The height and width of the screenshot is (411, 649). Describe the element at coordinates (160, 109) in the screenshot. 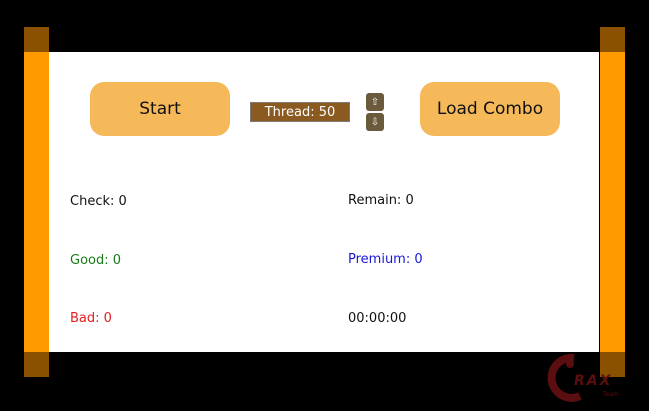

I see `start-button: Start` at that location.